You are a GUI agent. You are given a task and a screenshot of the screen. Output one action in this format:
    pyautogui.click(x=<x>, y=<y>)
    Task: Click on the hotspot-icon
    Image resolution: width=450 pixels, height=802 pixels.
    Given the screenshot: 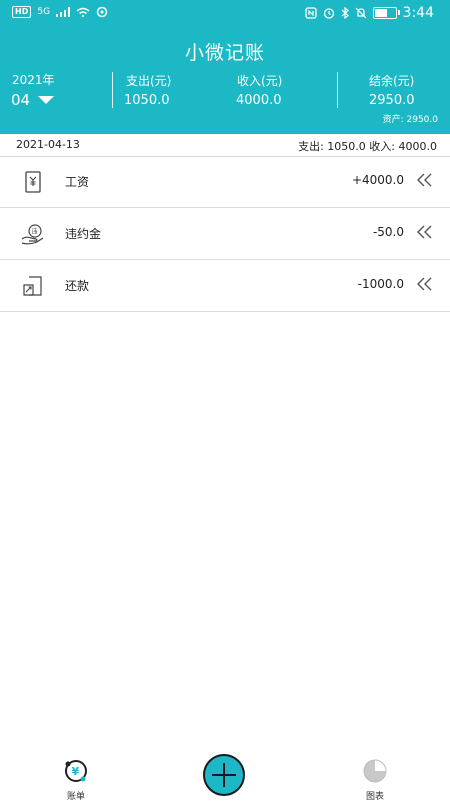 What is the action you would take?
    pyautogui.click(x=102, y=12)
    